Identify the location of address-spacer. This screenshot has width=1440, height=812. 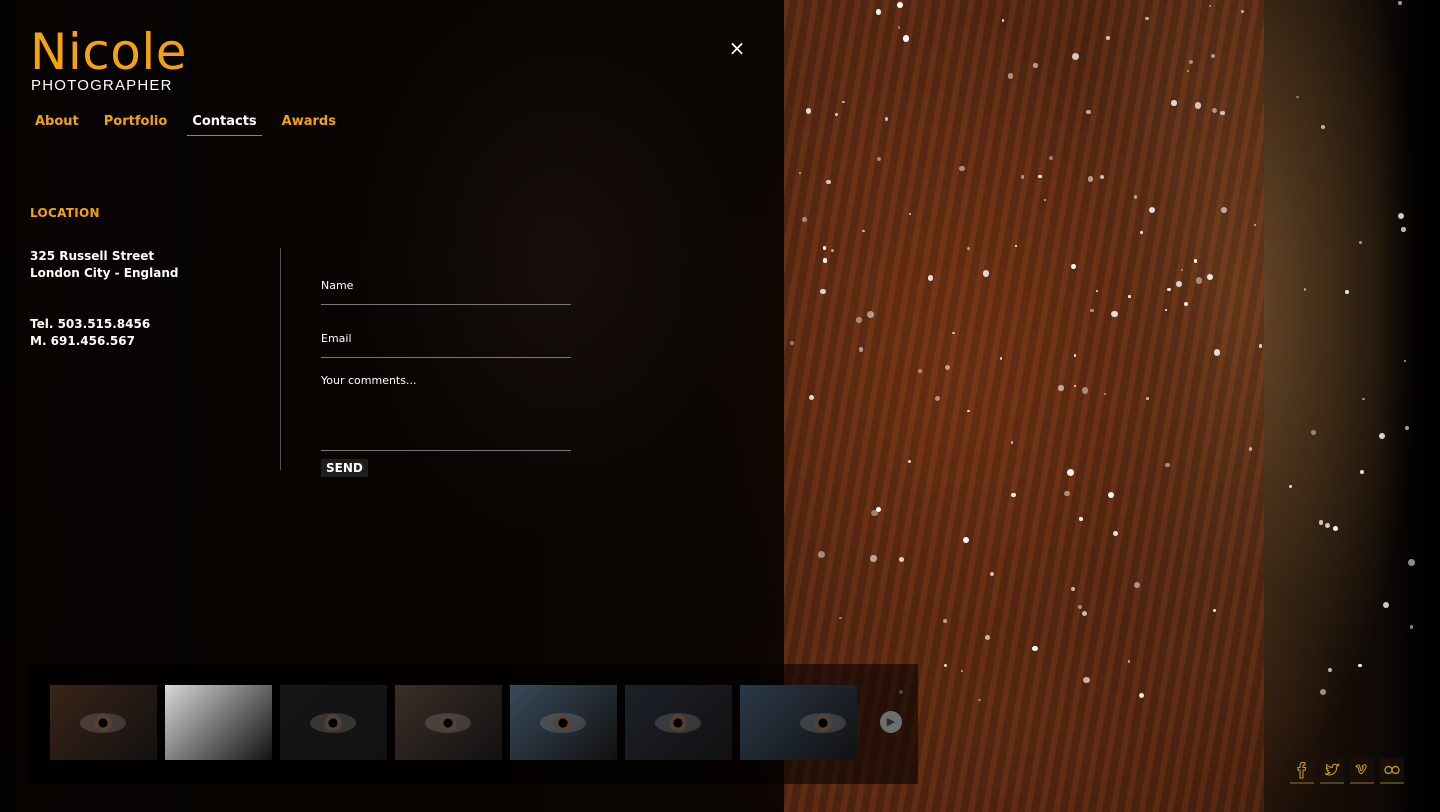
(150, 299).